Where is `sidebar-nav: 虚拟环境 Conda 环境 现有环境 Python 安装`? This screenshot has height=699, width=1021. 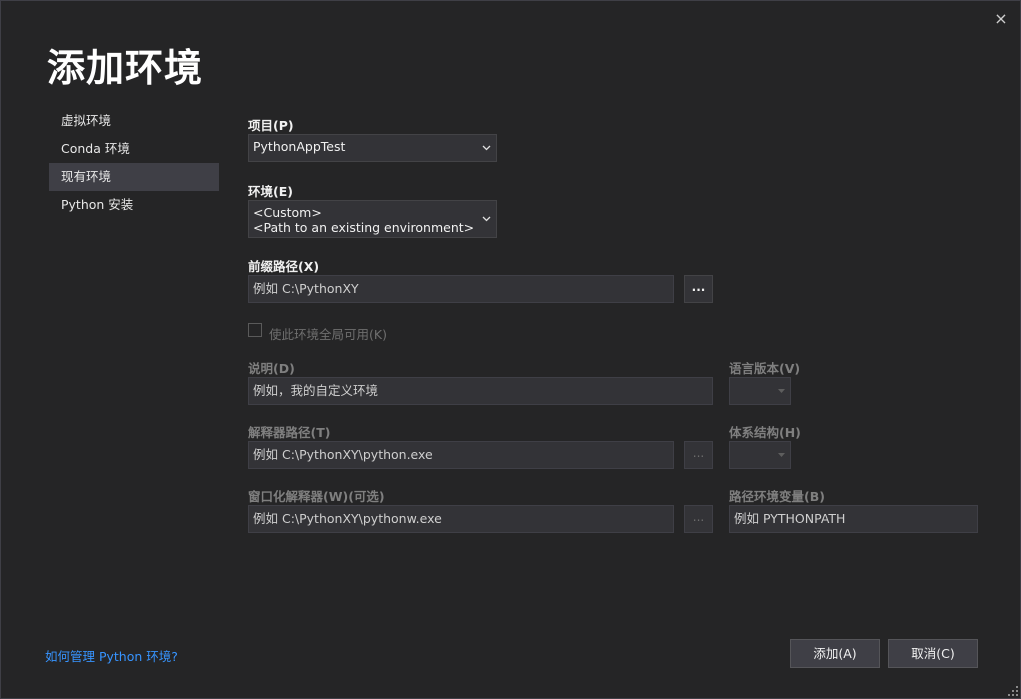 sidebar-nav: 虚拟环境 Conda 环境 现有环境 Python 安装 is located at coordinates (134, 163).